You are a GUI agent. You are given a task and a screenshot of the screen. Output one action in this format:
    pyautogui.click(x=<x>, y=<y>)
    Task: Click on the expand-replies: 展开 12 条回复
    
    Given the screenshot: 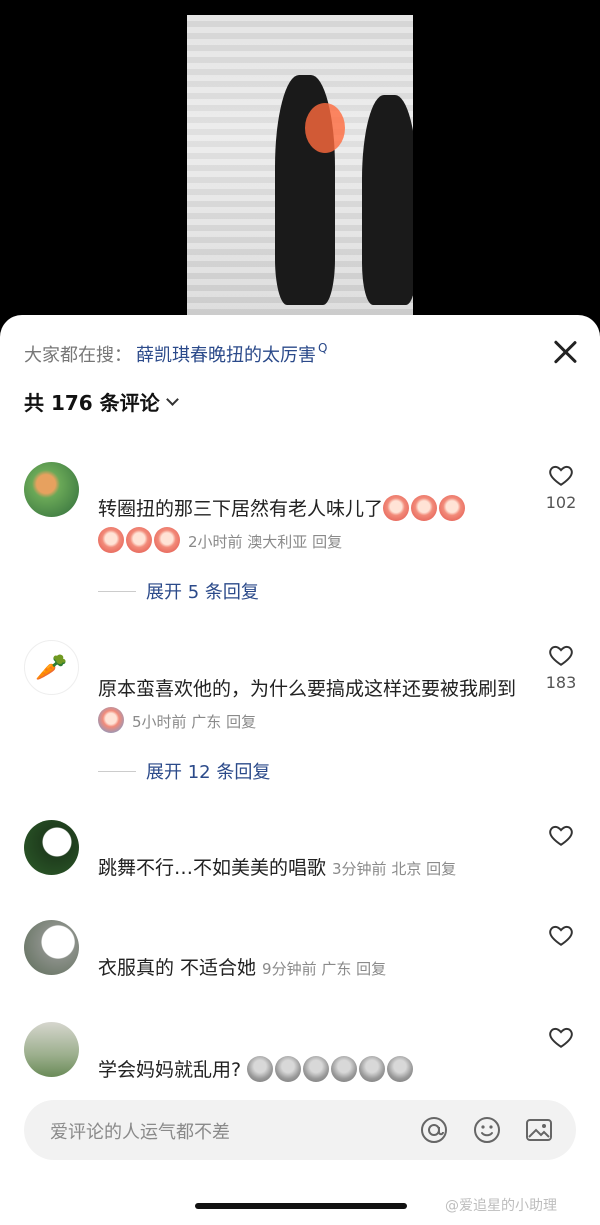 What is the action you would take?
    pyautogui.click(x=184, y=771)
    